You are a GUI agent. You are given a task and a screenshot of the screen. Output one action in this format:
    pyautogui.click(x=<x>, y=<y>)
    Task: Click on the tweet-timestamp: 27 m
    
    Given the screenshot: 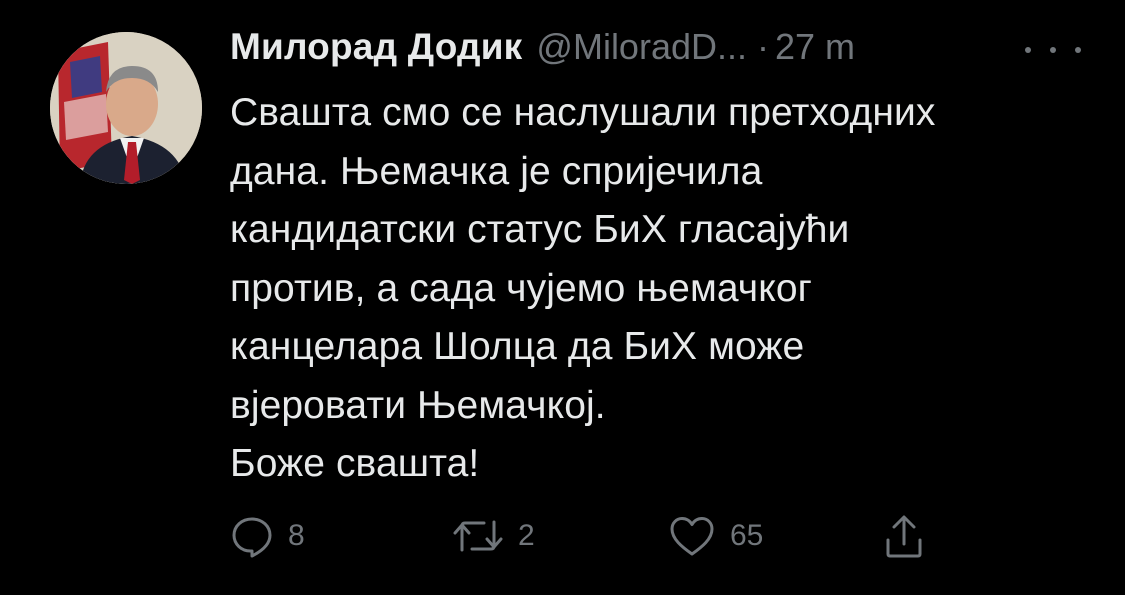 What is the action you would take?
    pyautogui.click(x=815, y=47)
    